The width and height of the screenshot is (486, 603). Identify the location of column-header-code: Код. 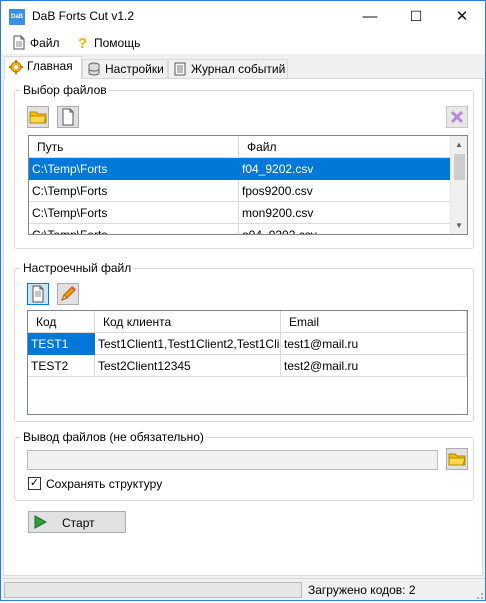
(61, 322).